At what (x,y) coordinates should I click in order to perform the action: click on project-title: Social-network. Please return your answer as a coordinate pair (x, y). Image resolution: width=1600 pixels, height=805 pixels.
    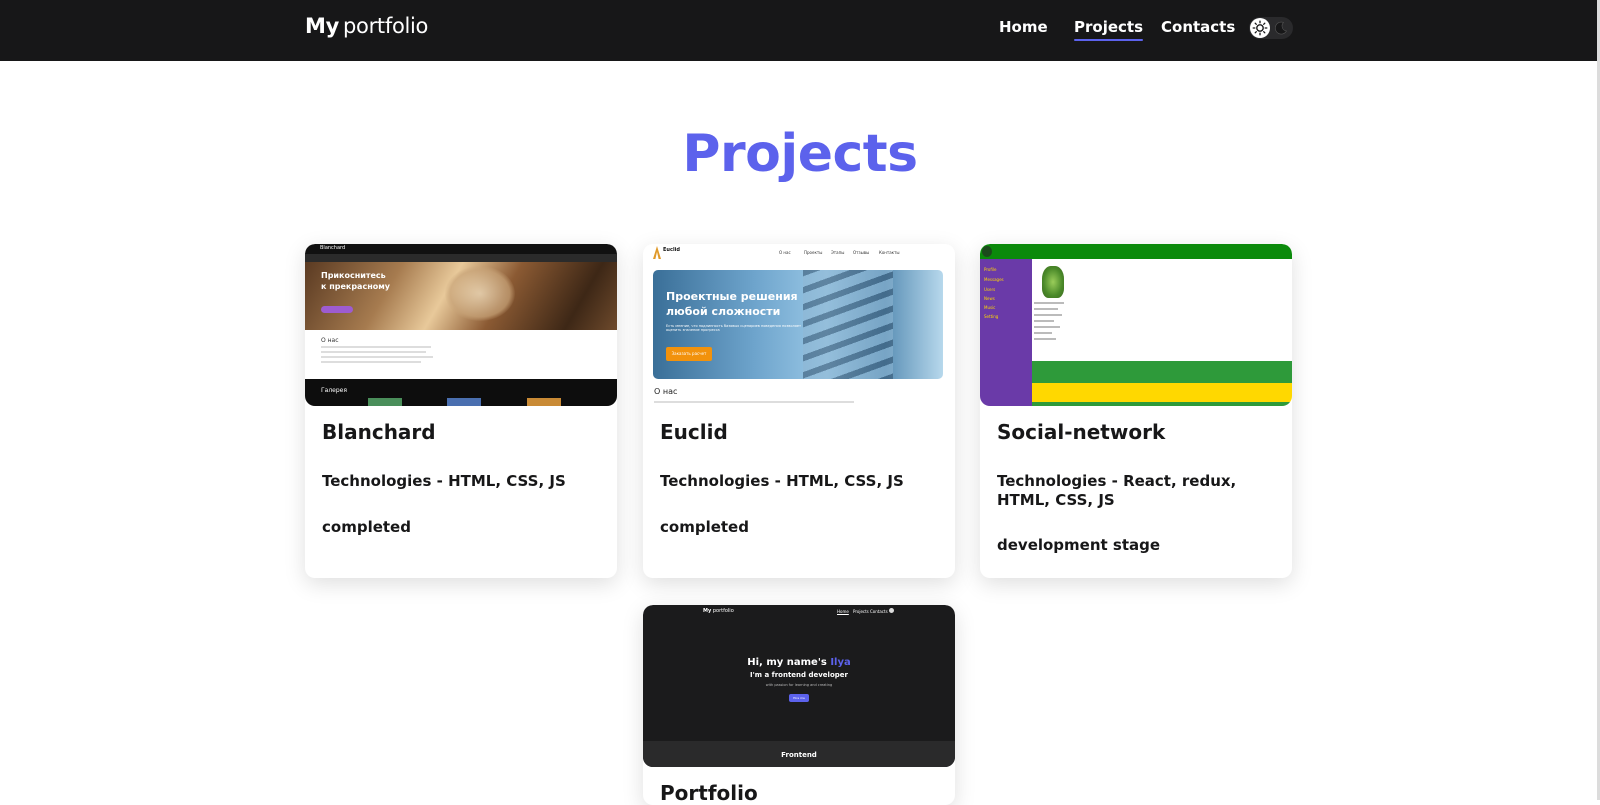
    Looking at the image, I should click on (1081, 432).